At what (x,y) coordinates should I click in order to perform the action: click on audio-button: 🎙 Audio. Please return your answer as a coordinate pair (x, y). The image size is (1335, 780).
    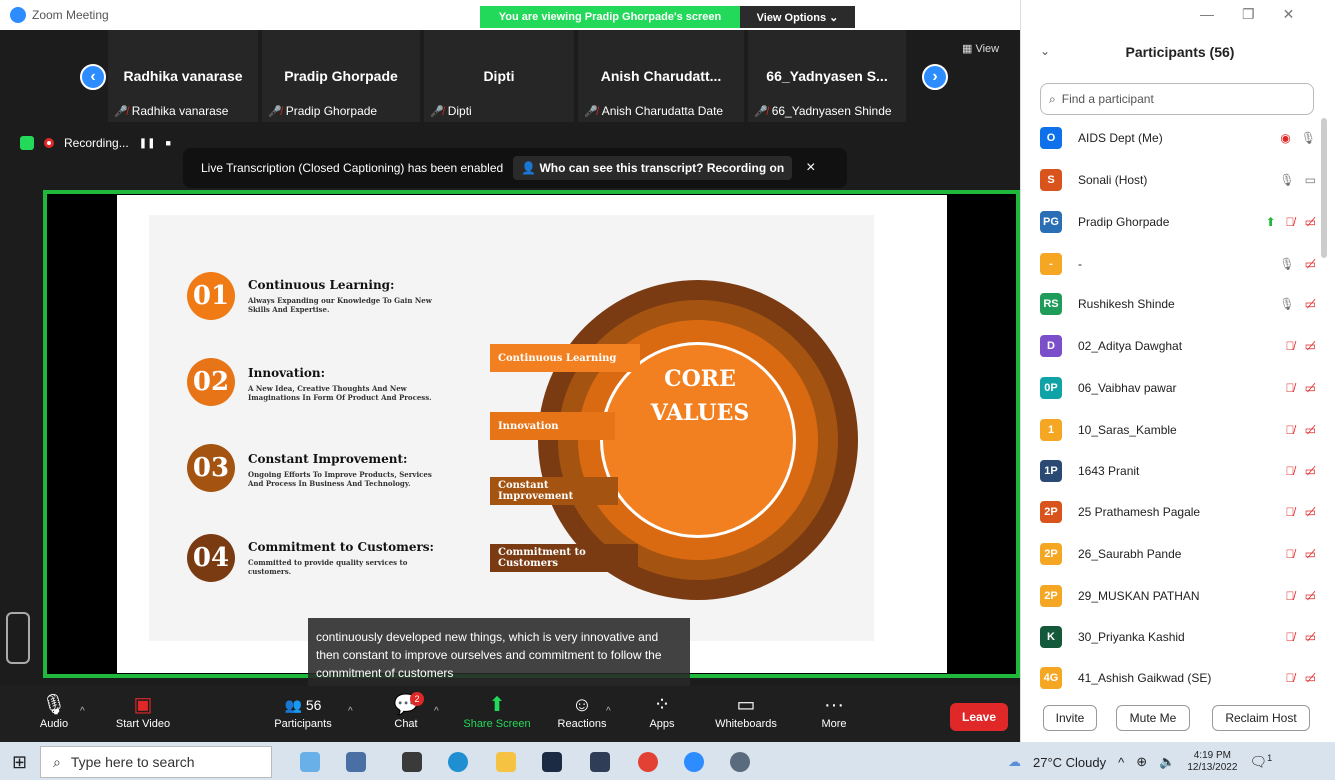
    Looking at the image, I should click on (54, 711).